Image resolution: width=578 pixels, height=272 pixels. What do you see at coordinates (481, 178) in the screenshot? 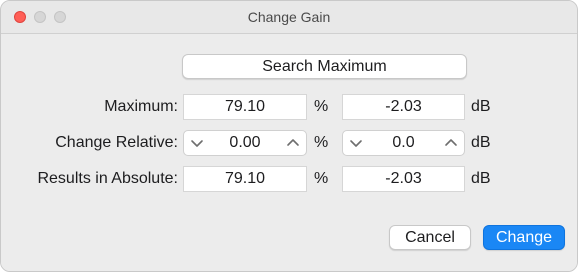
I see `results-absolute-db-unit: dB` at bounding box center [481, 178].